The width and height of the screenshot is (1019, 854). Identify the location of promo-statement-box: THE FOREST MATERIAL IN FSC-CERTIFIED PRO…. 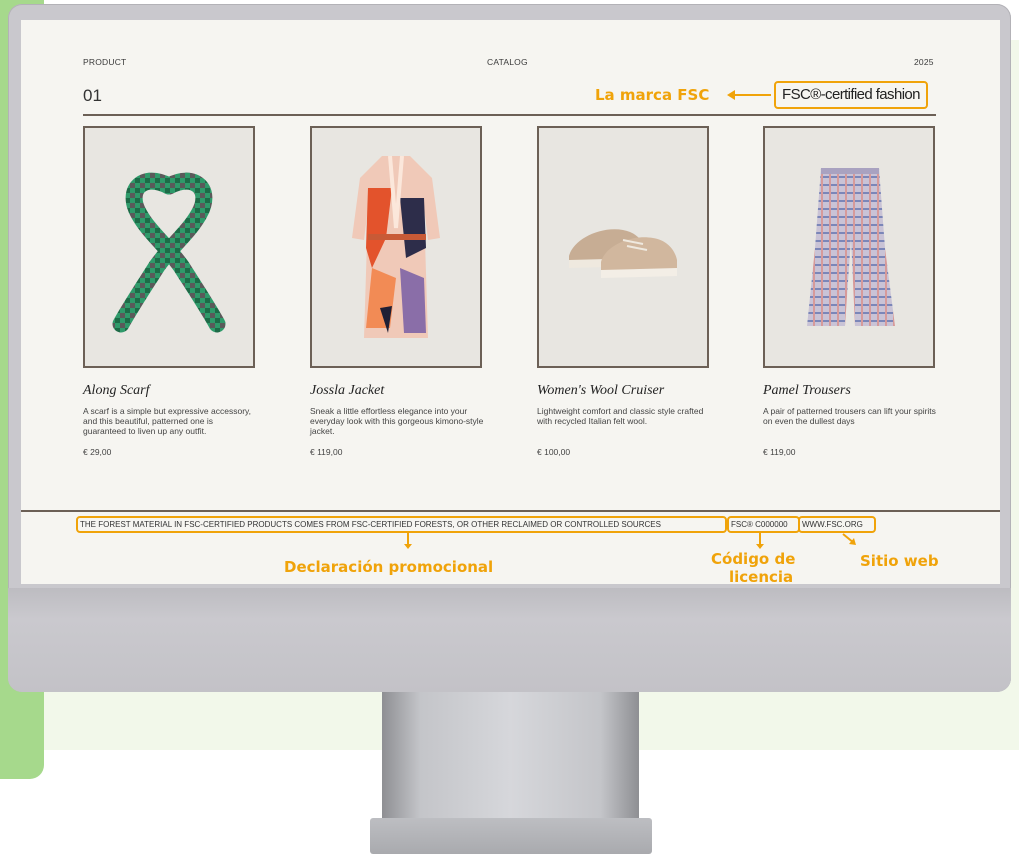
(401, 524).